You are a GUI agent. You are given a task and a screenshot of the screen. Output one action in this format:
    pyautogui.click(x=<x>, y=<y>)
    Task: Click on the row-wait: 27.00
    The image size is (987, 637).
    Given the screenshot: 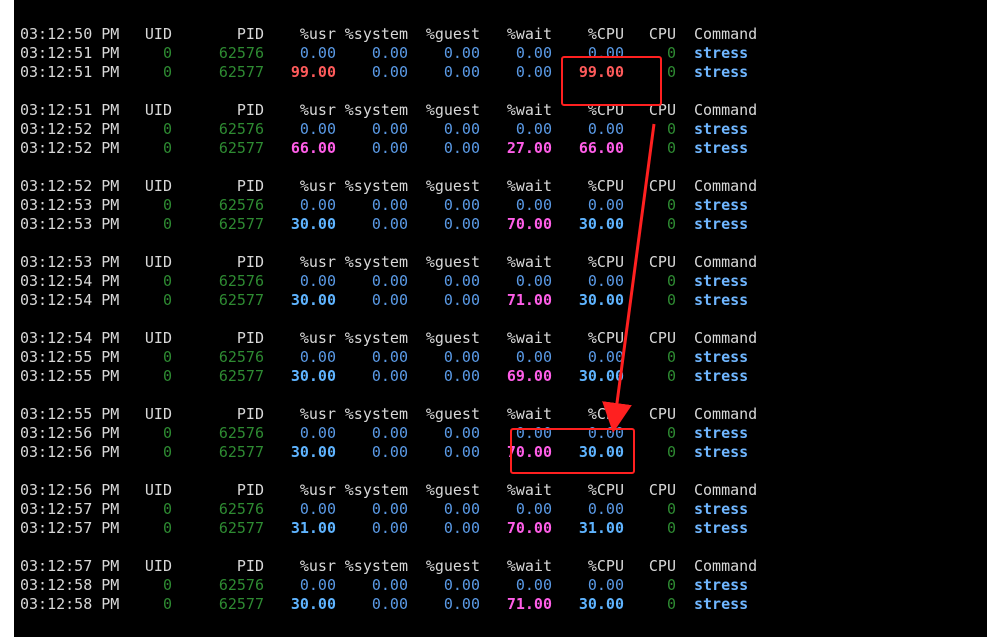 What is the action you would take?
    pyautogui.click(x=529, y=148)
    